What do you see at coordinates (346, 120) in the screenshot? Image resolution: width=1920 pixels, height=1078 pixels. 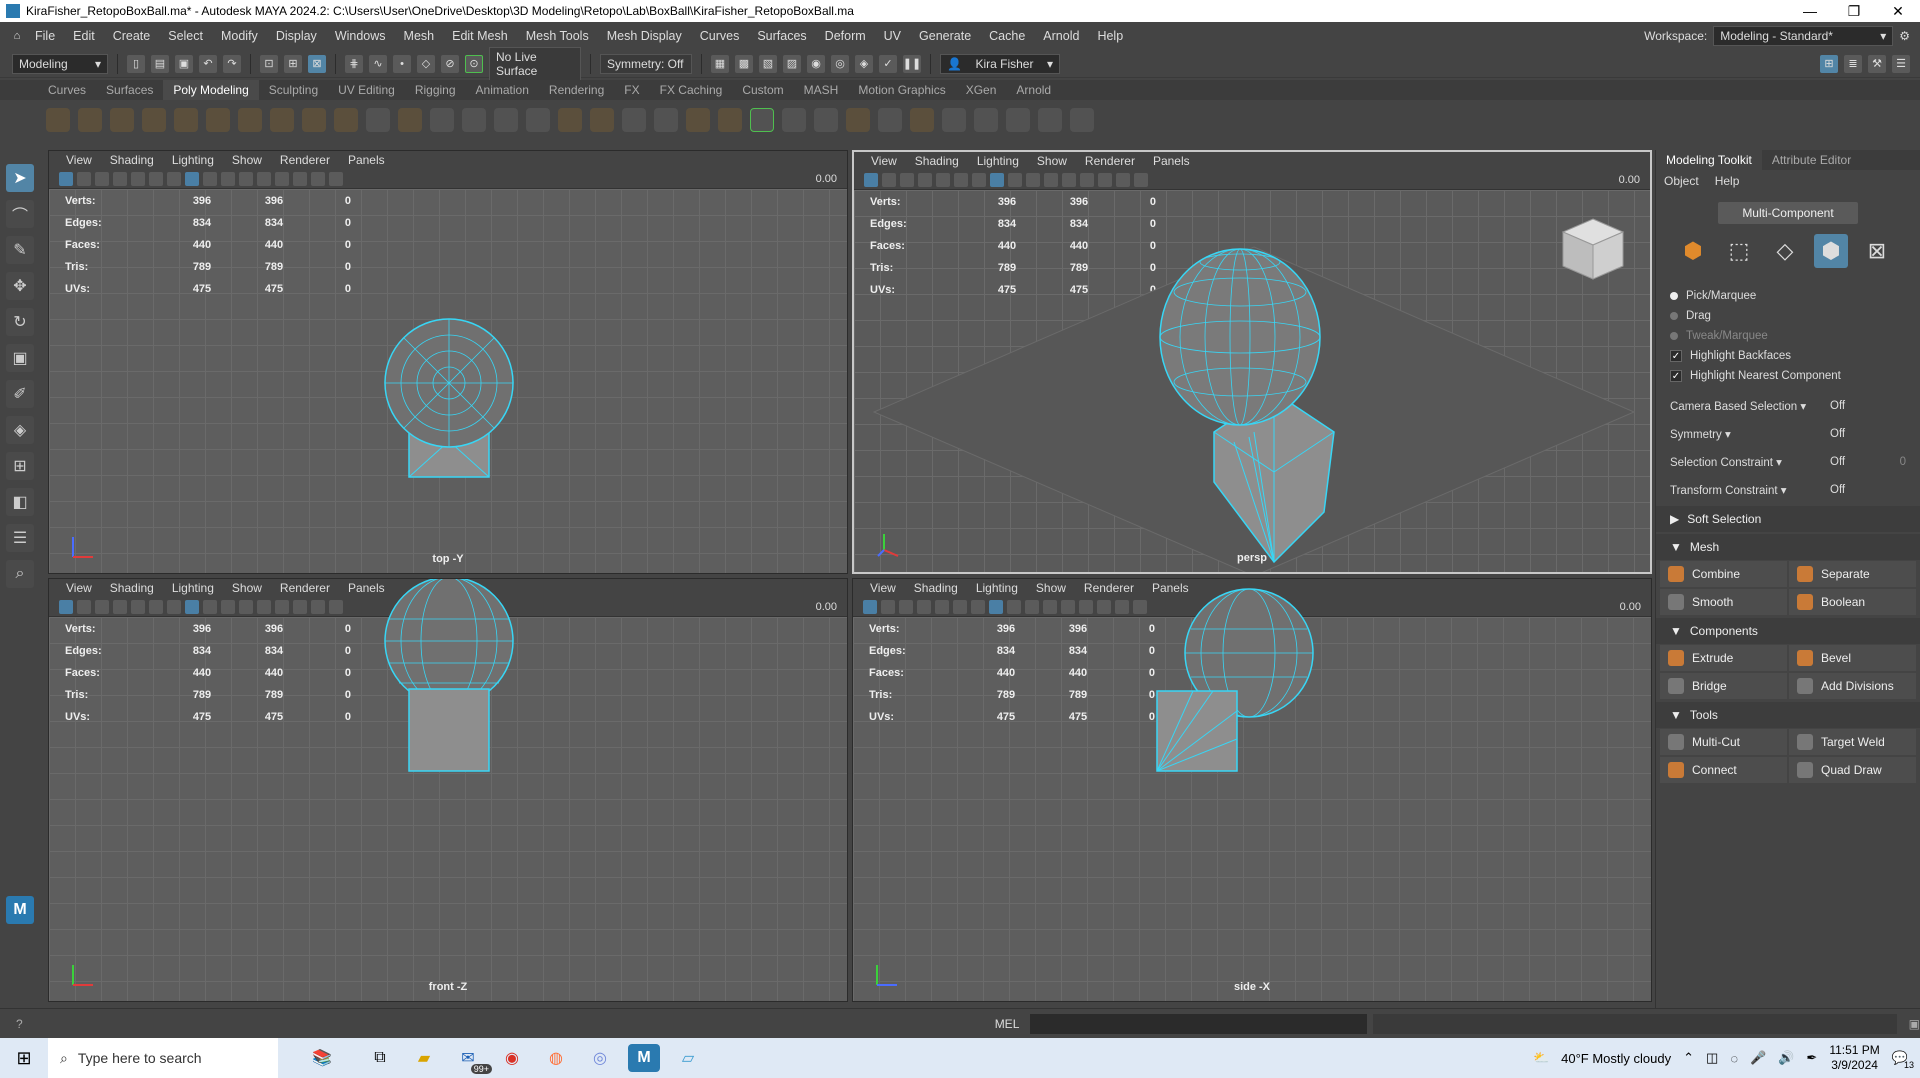 I see `sweep-mesh-icon` at bounding box center [346, 120].